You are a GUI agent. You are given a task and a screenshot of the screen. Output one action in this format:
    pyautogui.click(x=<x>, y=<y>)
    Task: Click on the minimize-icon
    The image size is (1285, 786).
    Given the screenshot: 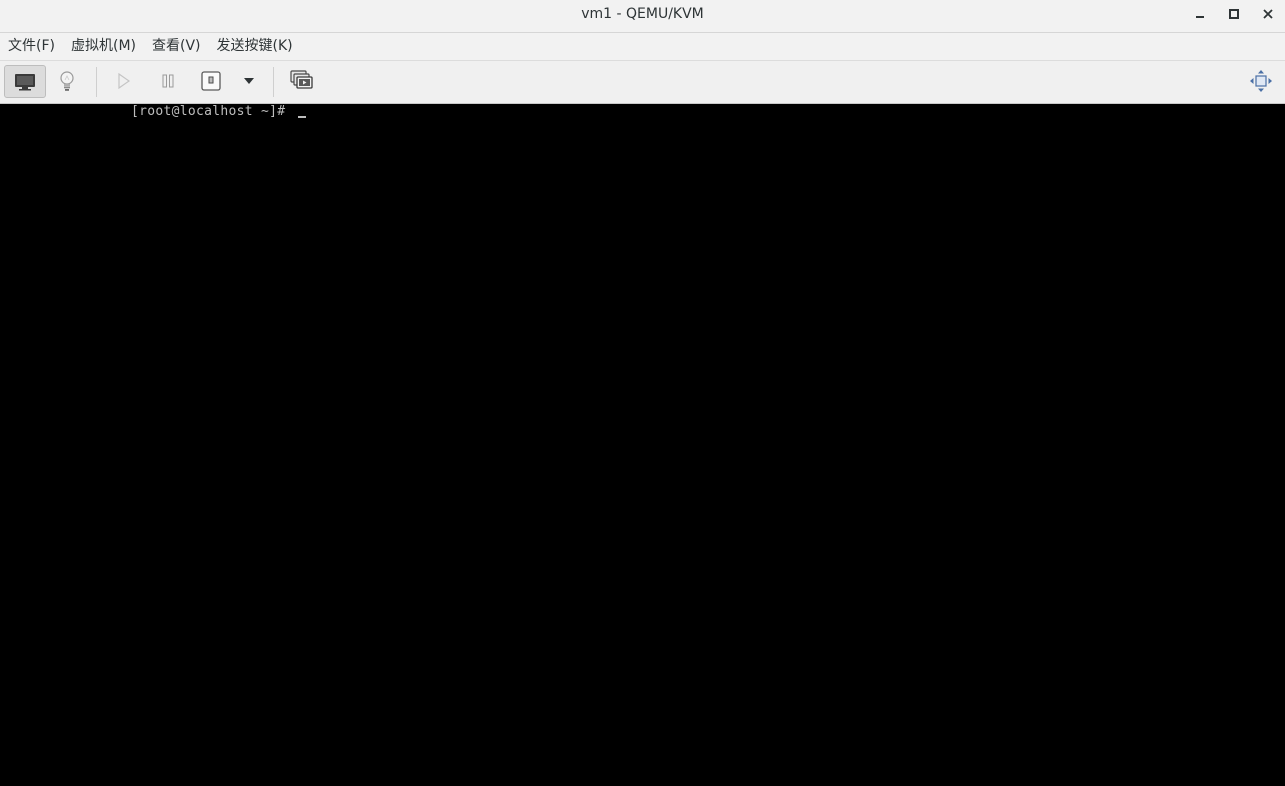 What is the action you would take?
    pyautogui.click(x=1200, y=17)
    